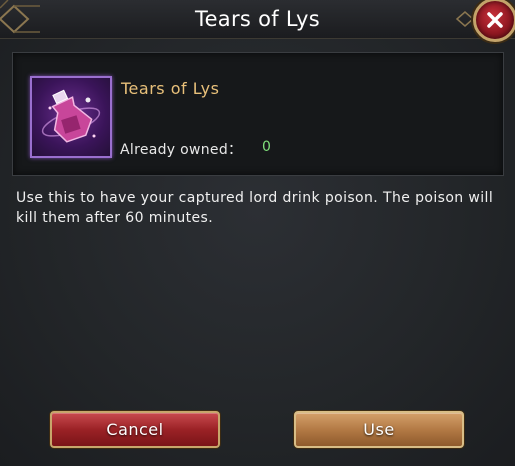  Describe the element at coordinates (465, 19) in the screenshot. I see `header-ornament-icon` at that location.